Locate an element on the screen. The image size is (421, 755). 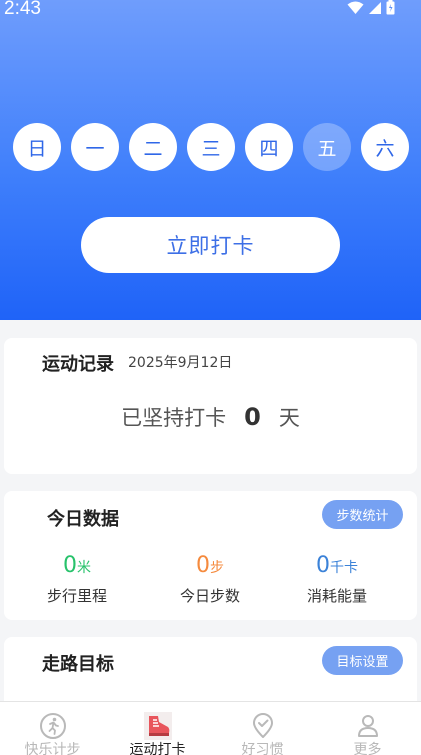
weekday-wed: 三 is located at coordinates (211, 147).